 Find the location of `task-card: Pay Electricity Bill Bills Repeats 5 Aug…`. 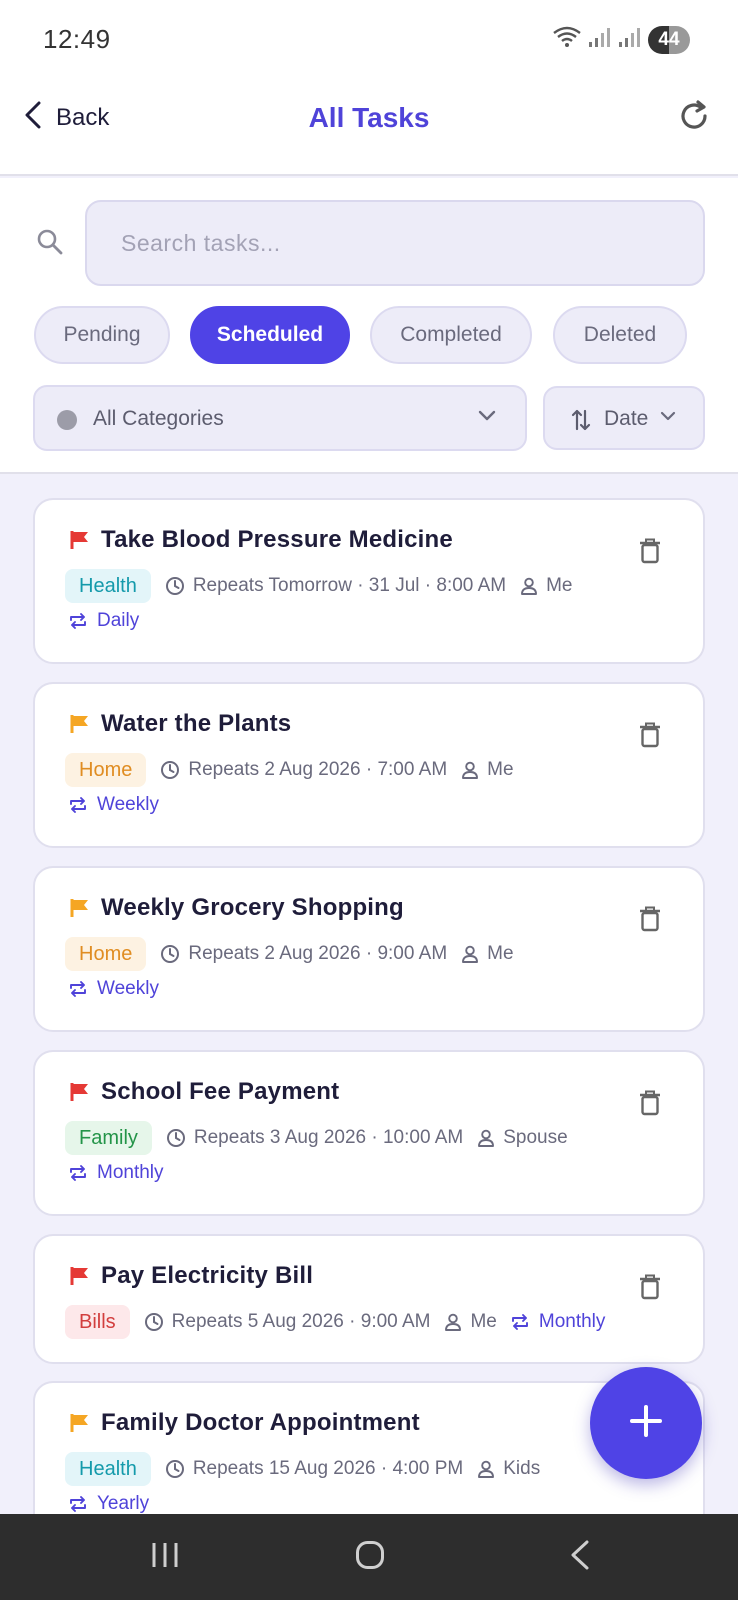

task-card: Pay Electricity Bill Bills Repeats 5 Aug… is located at coordinates (369, 1299).